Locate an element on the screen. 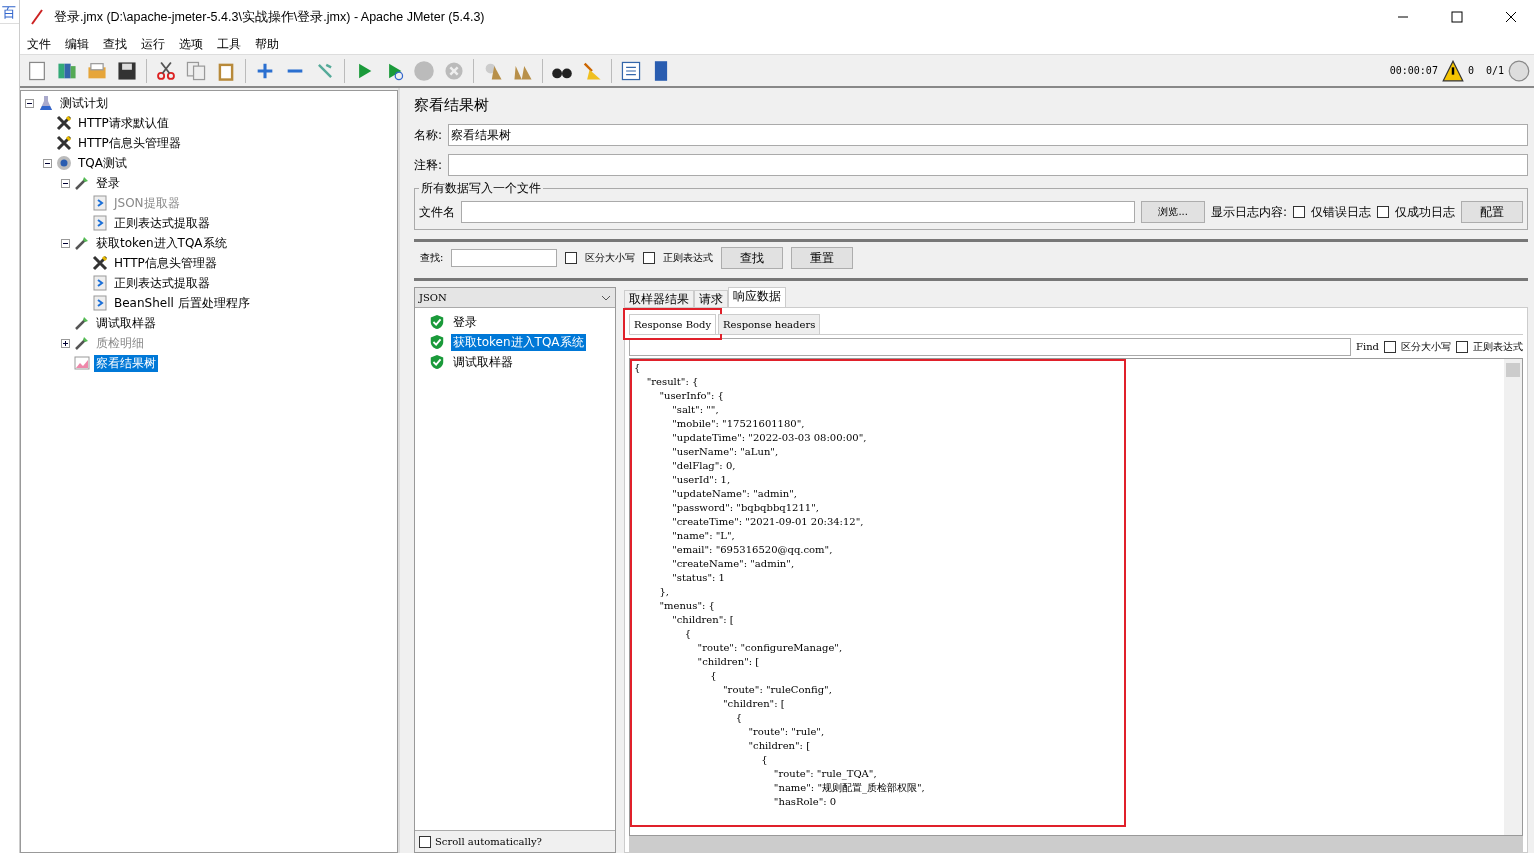 The width and height of the screenshot is (1534, 853). find-button: 查找 is located at coordinates (752, 258).